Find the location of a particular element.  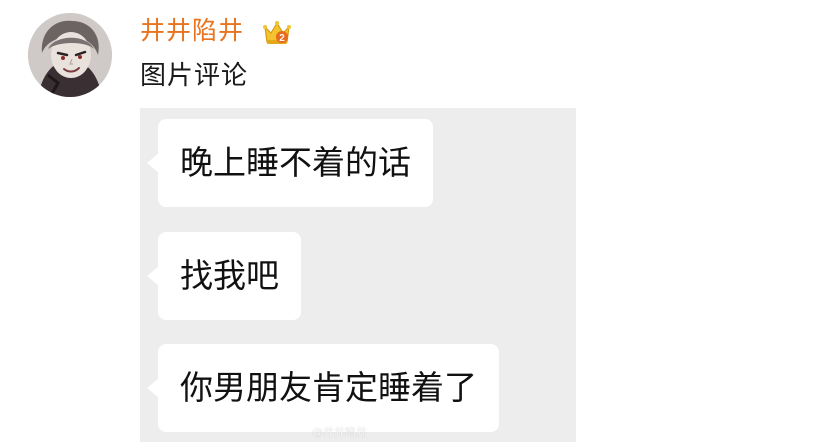

svg-text: 2 is located at coordinates (282, 38).